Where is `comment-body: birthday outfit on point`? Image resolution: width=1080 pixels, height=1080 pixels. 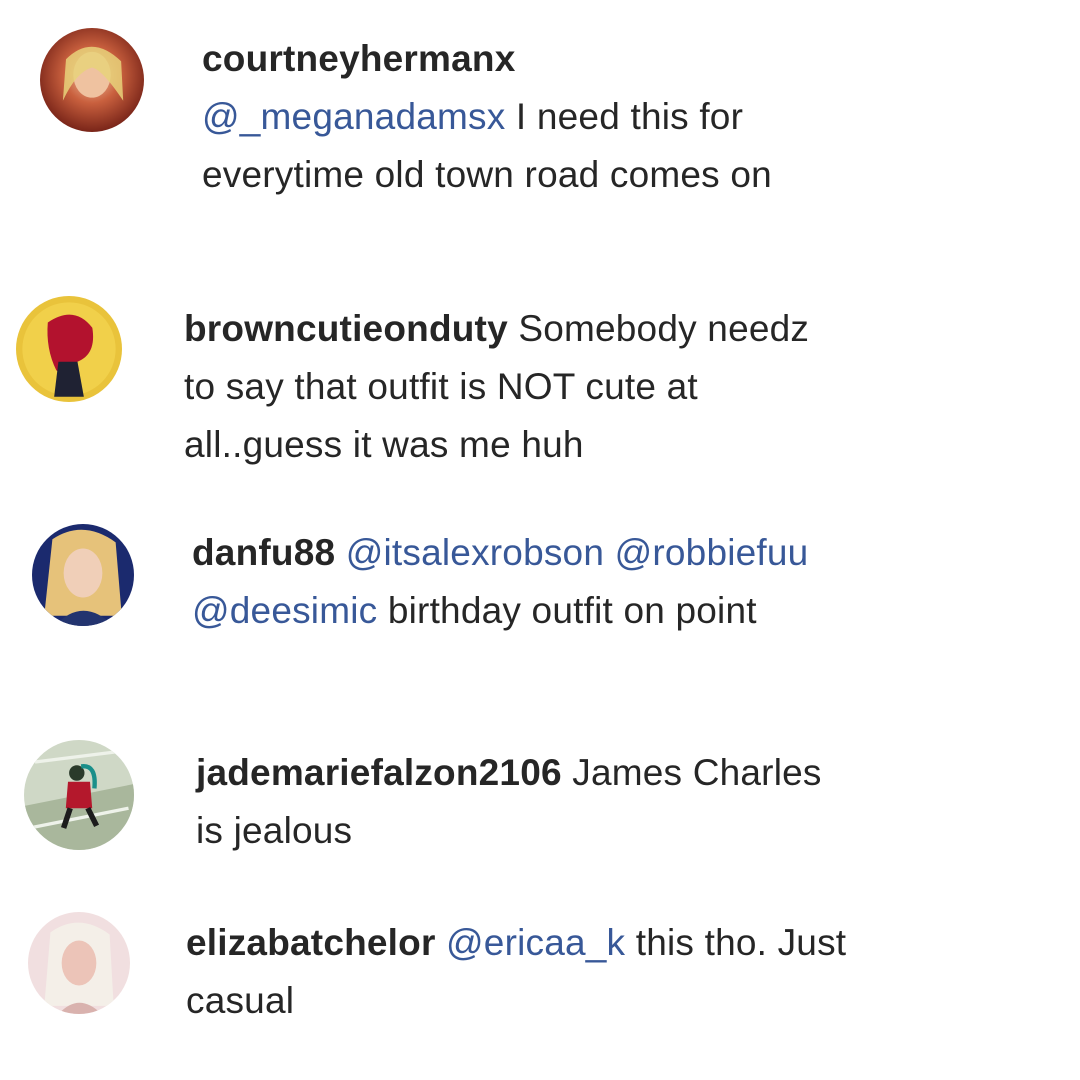
comment-body: birthday outfit on point is located at coordinates (572, 610).